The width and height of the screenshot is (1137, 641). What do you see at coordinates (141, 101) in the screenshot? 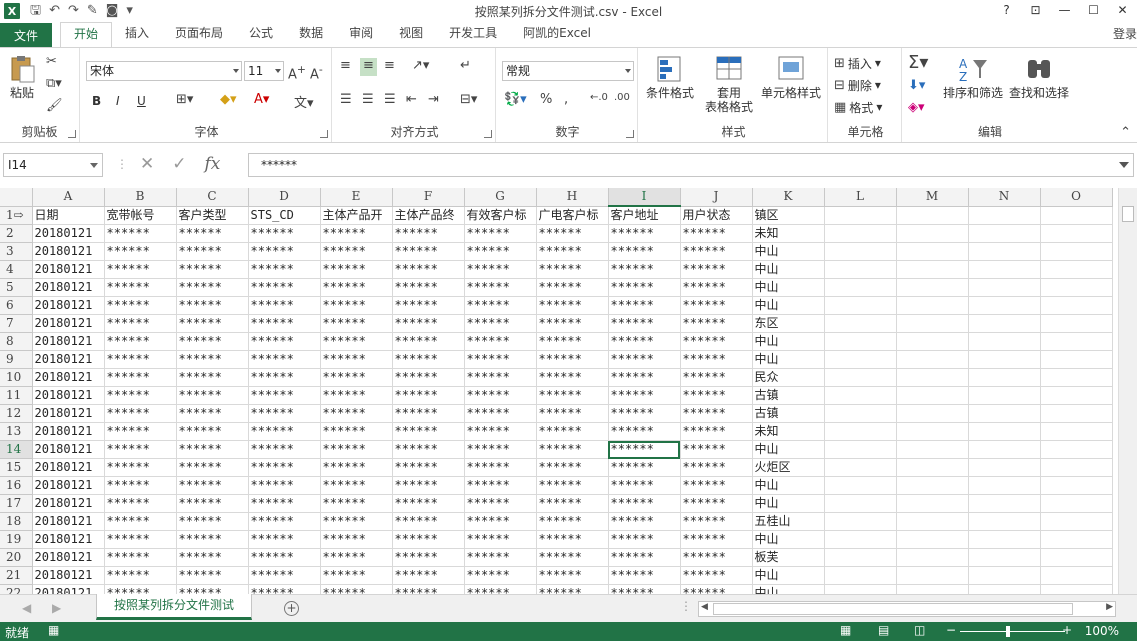
I see `underline-button: U` at bounding box center [141, 101].